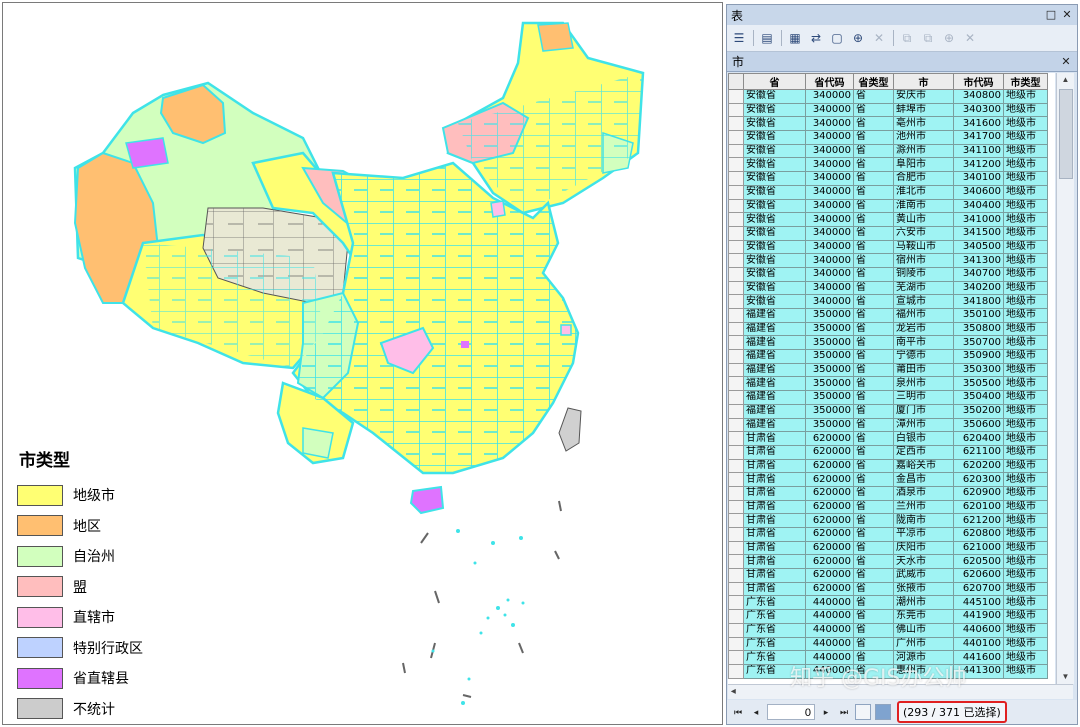 The width and height of the screenshot is (1080, 727). What do you see at coordinates (978, 644) in the screenshot?
I see `table-cell: 440100` at bounding box center [978, 644].